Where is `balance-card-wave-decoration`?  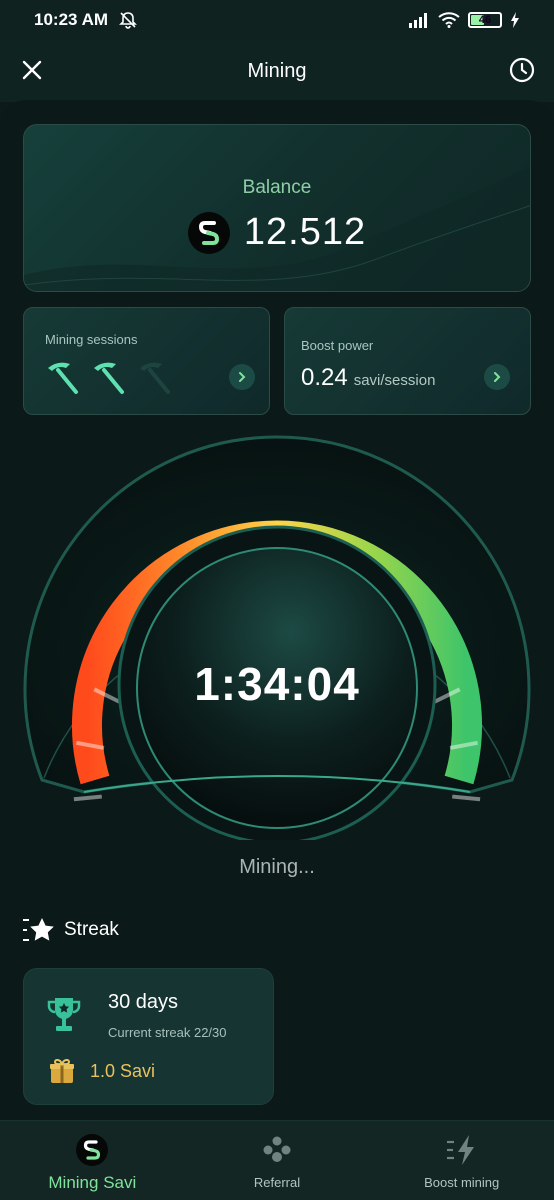 balance-card-wave-decoration is located at coordinates (277, 228).